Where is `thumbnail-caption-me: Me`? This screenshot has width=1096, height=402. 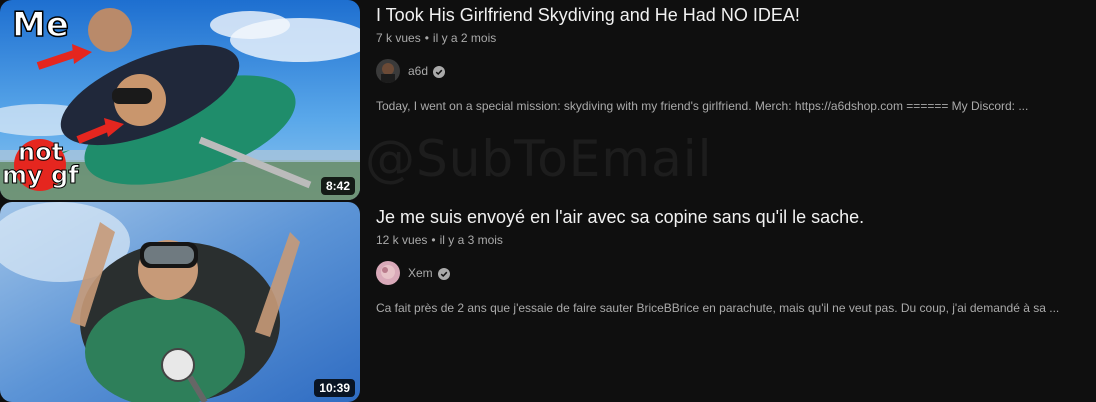
thumbnail-caption-me: Me is located at coordinates (40, 25).